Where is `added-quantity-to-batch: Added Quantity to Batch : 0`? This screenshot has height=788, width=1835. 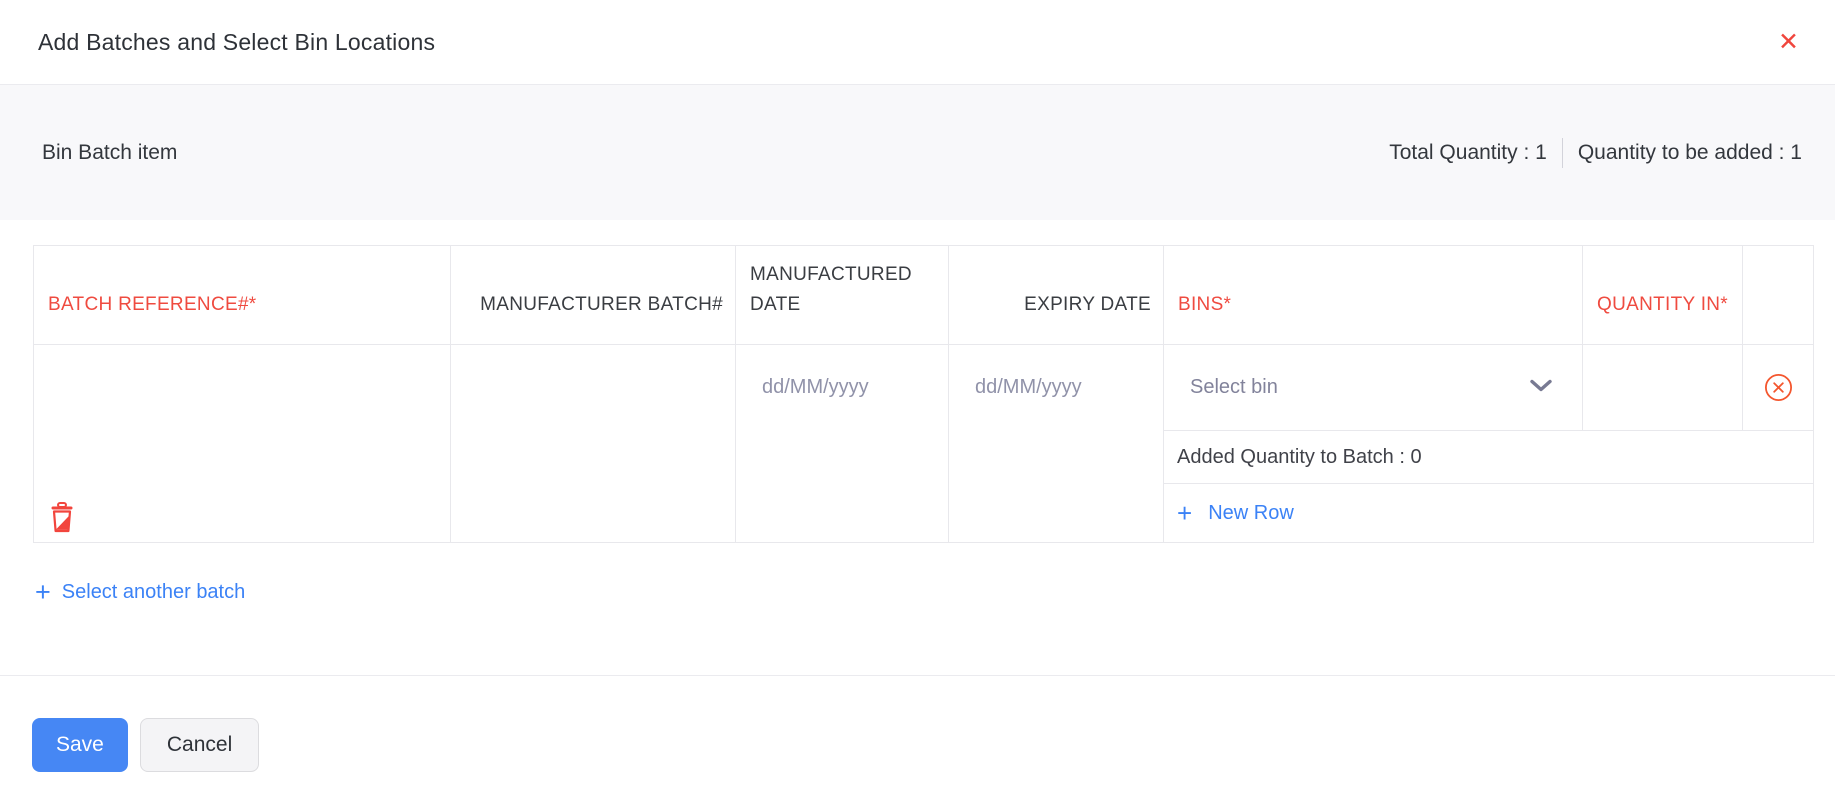 added-quantity-to-batch: Added Quantity to Batch : 0 is located at coordinates (1488, 457).